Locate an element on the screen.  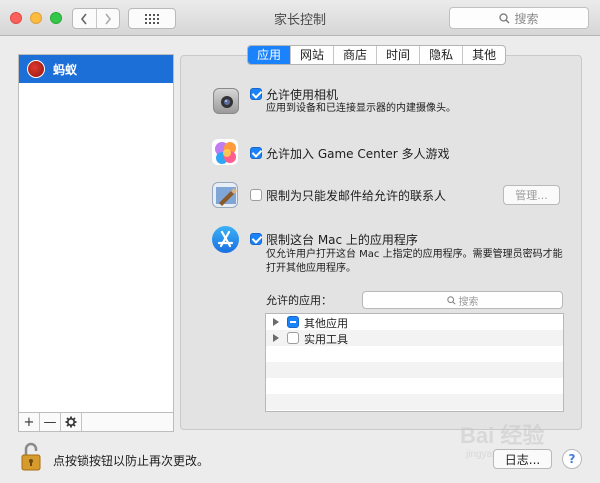
search-field: 搜索 is located at coordinates (519, 18).